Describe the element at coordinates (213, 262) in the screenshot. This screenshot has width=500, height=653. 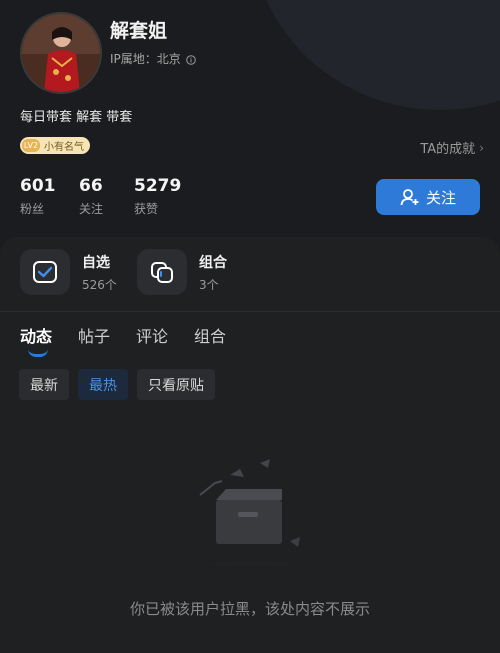
I see `portfolio-title: 组合` at that location.